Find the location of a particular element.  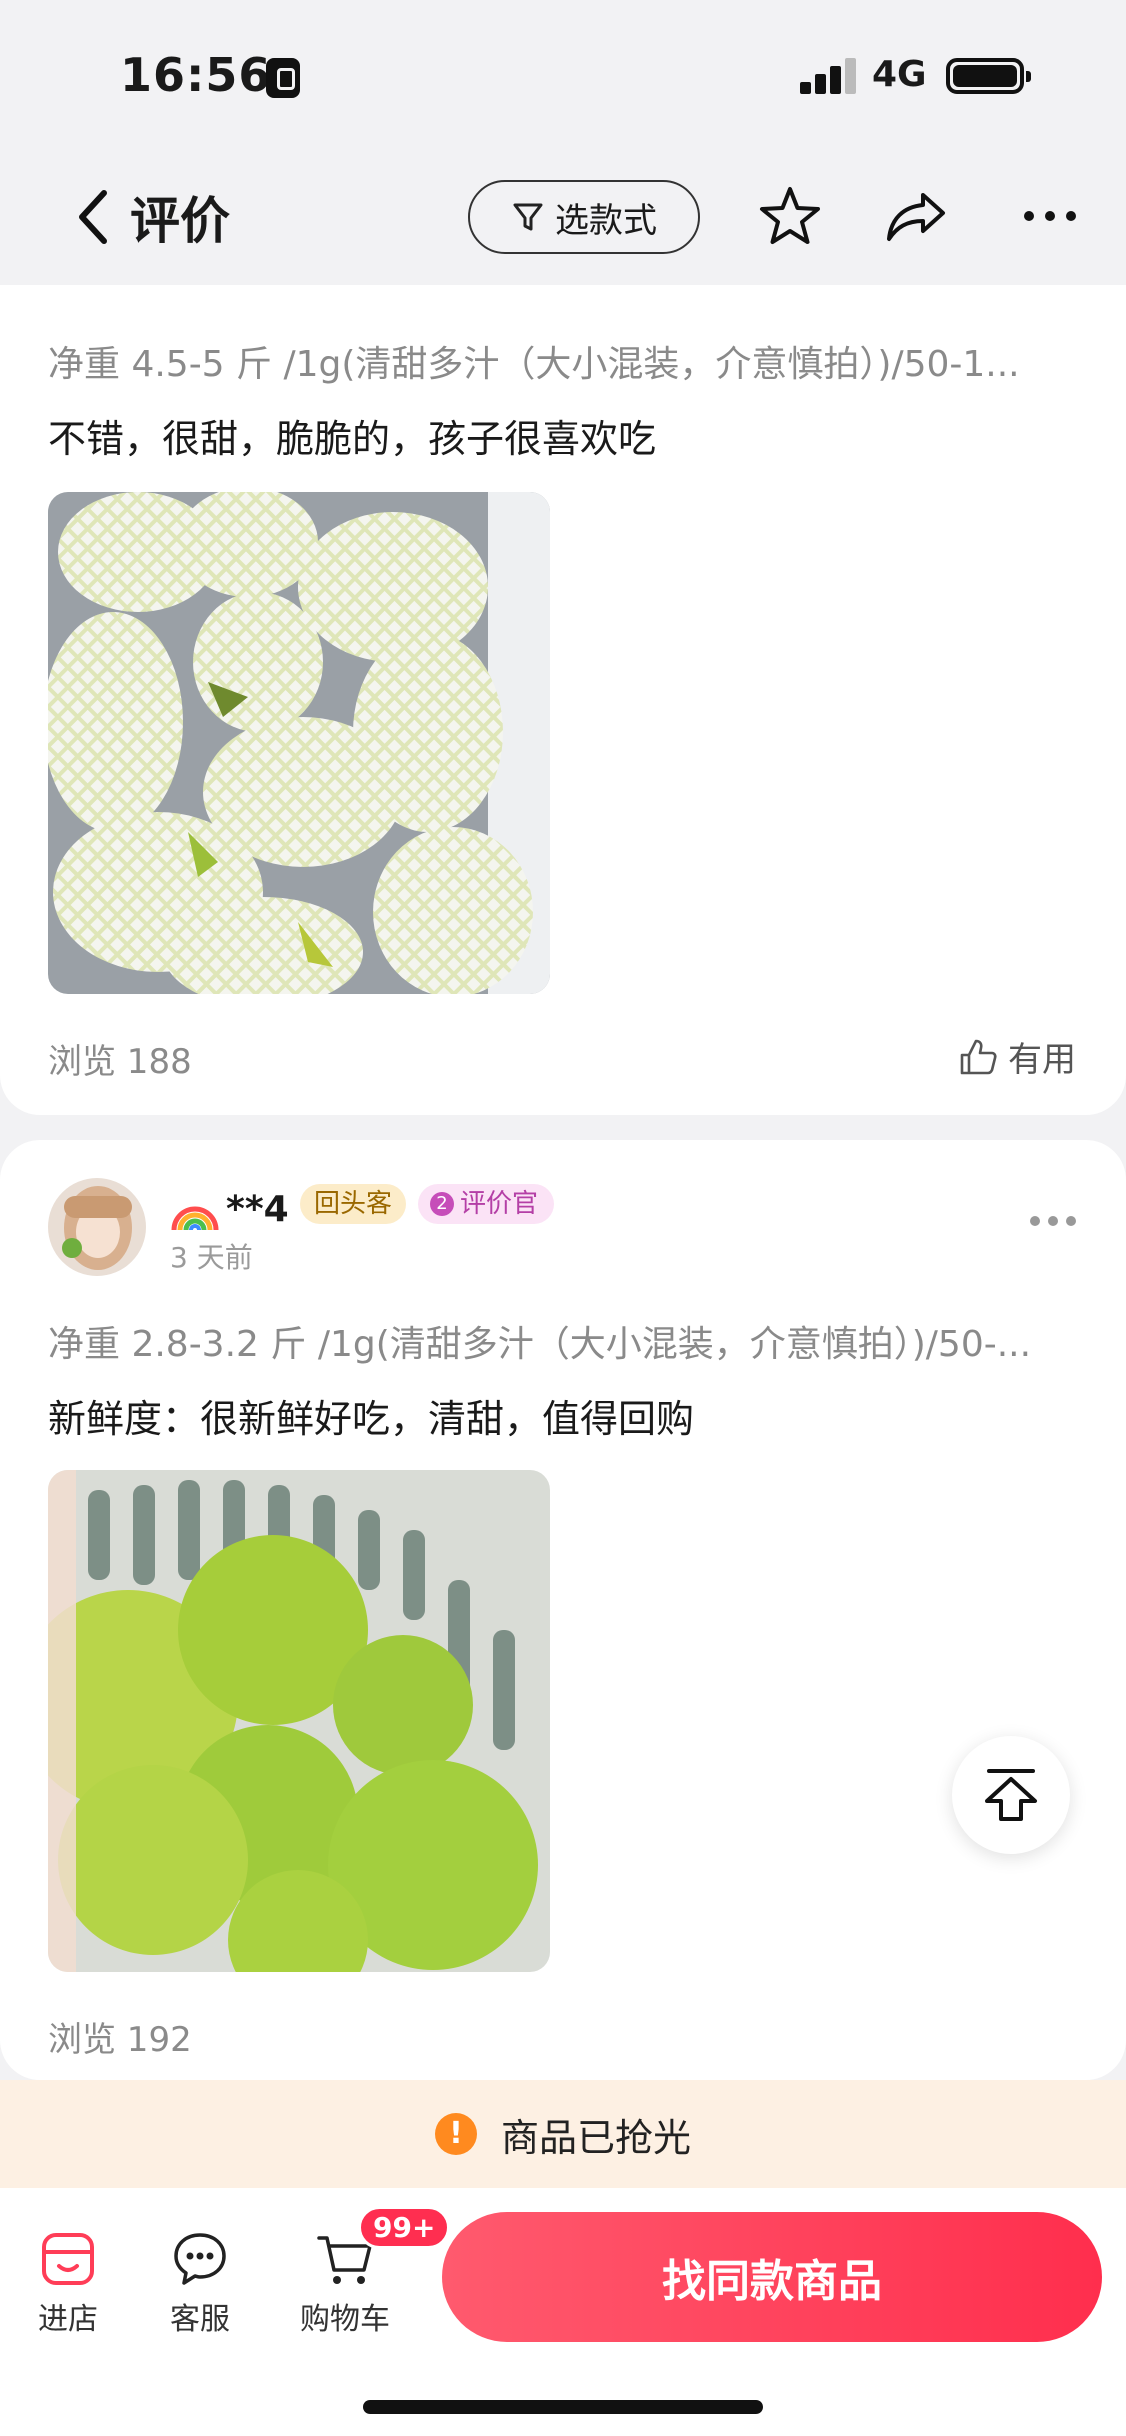

share-button is located at coordinates (916, 216).